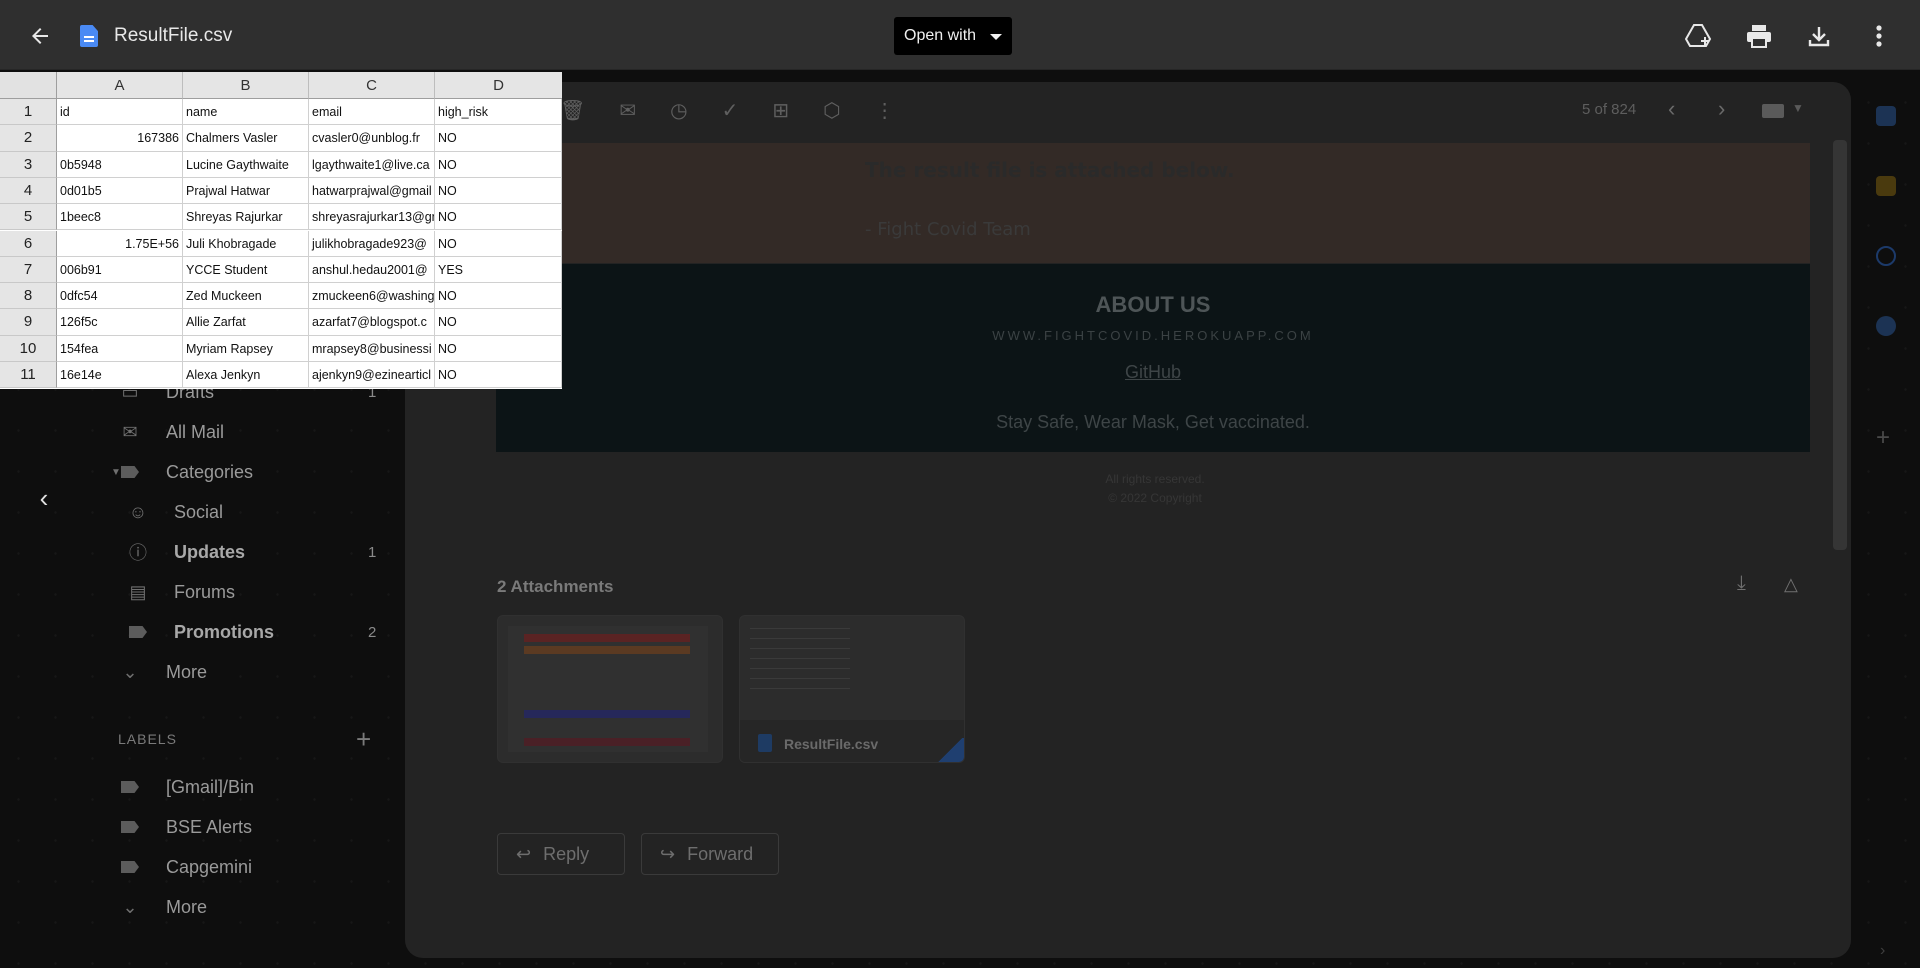 Image resolution: width=1920 pixels, height=968 pixels. What do you see at coordinates (1883, 438) in the screenshot?
I see `get-addons-icon: +` at bounding box center [1883, 438].